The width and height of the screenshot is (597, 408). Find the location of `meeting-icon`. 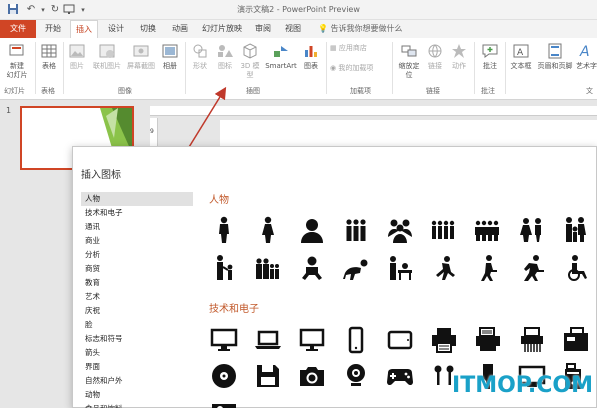

meeting-icon is located at coordinates (400, 230).